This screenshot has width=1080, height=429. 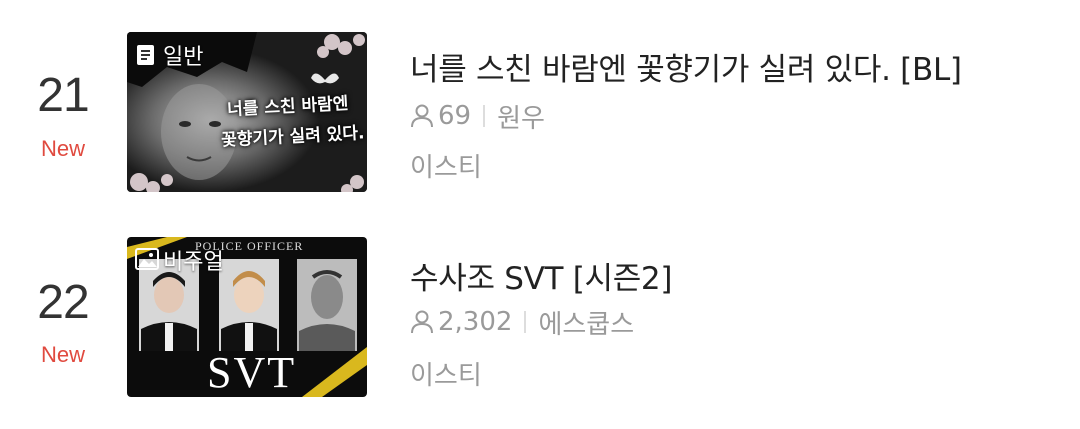 I want to click on thumbnail-logo: SVT, so click(x=252, y=372).